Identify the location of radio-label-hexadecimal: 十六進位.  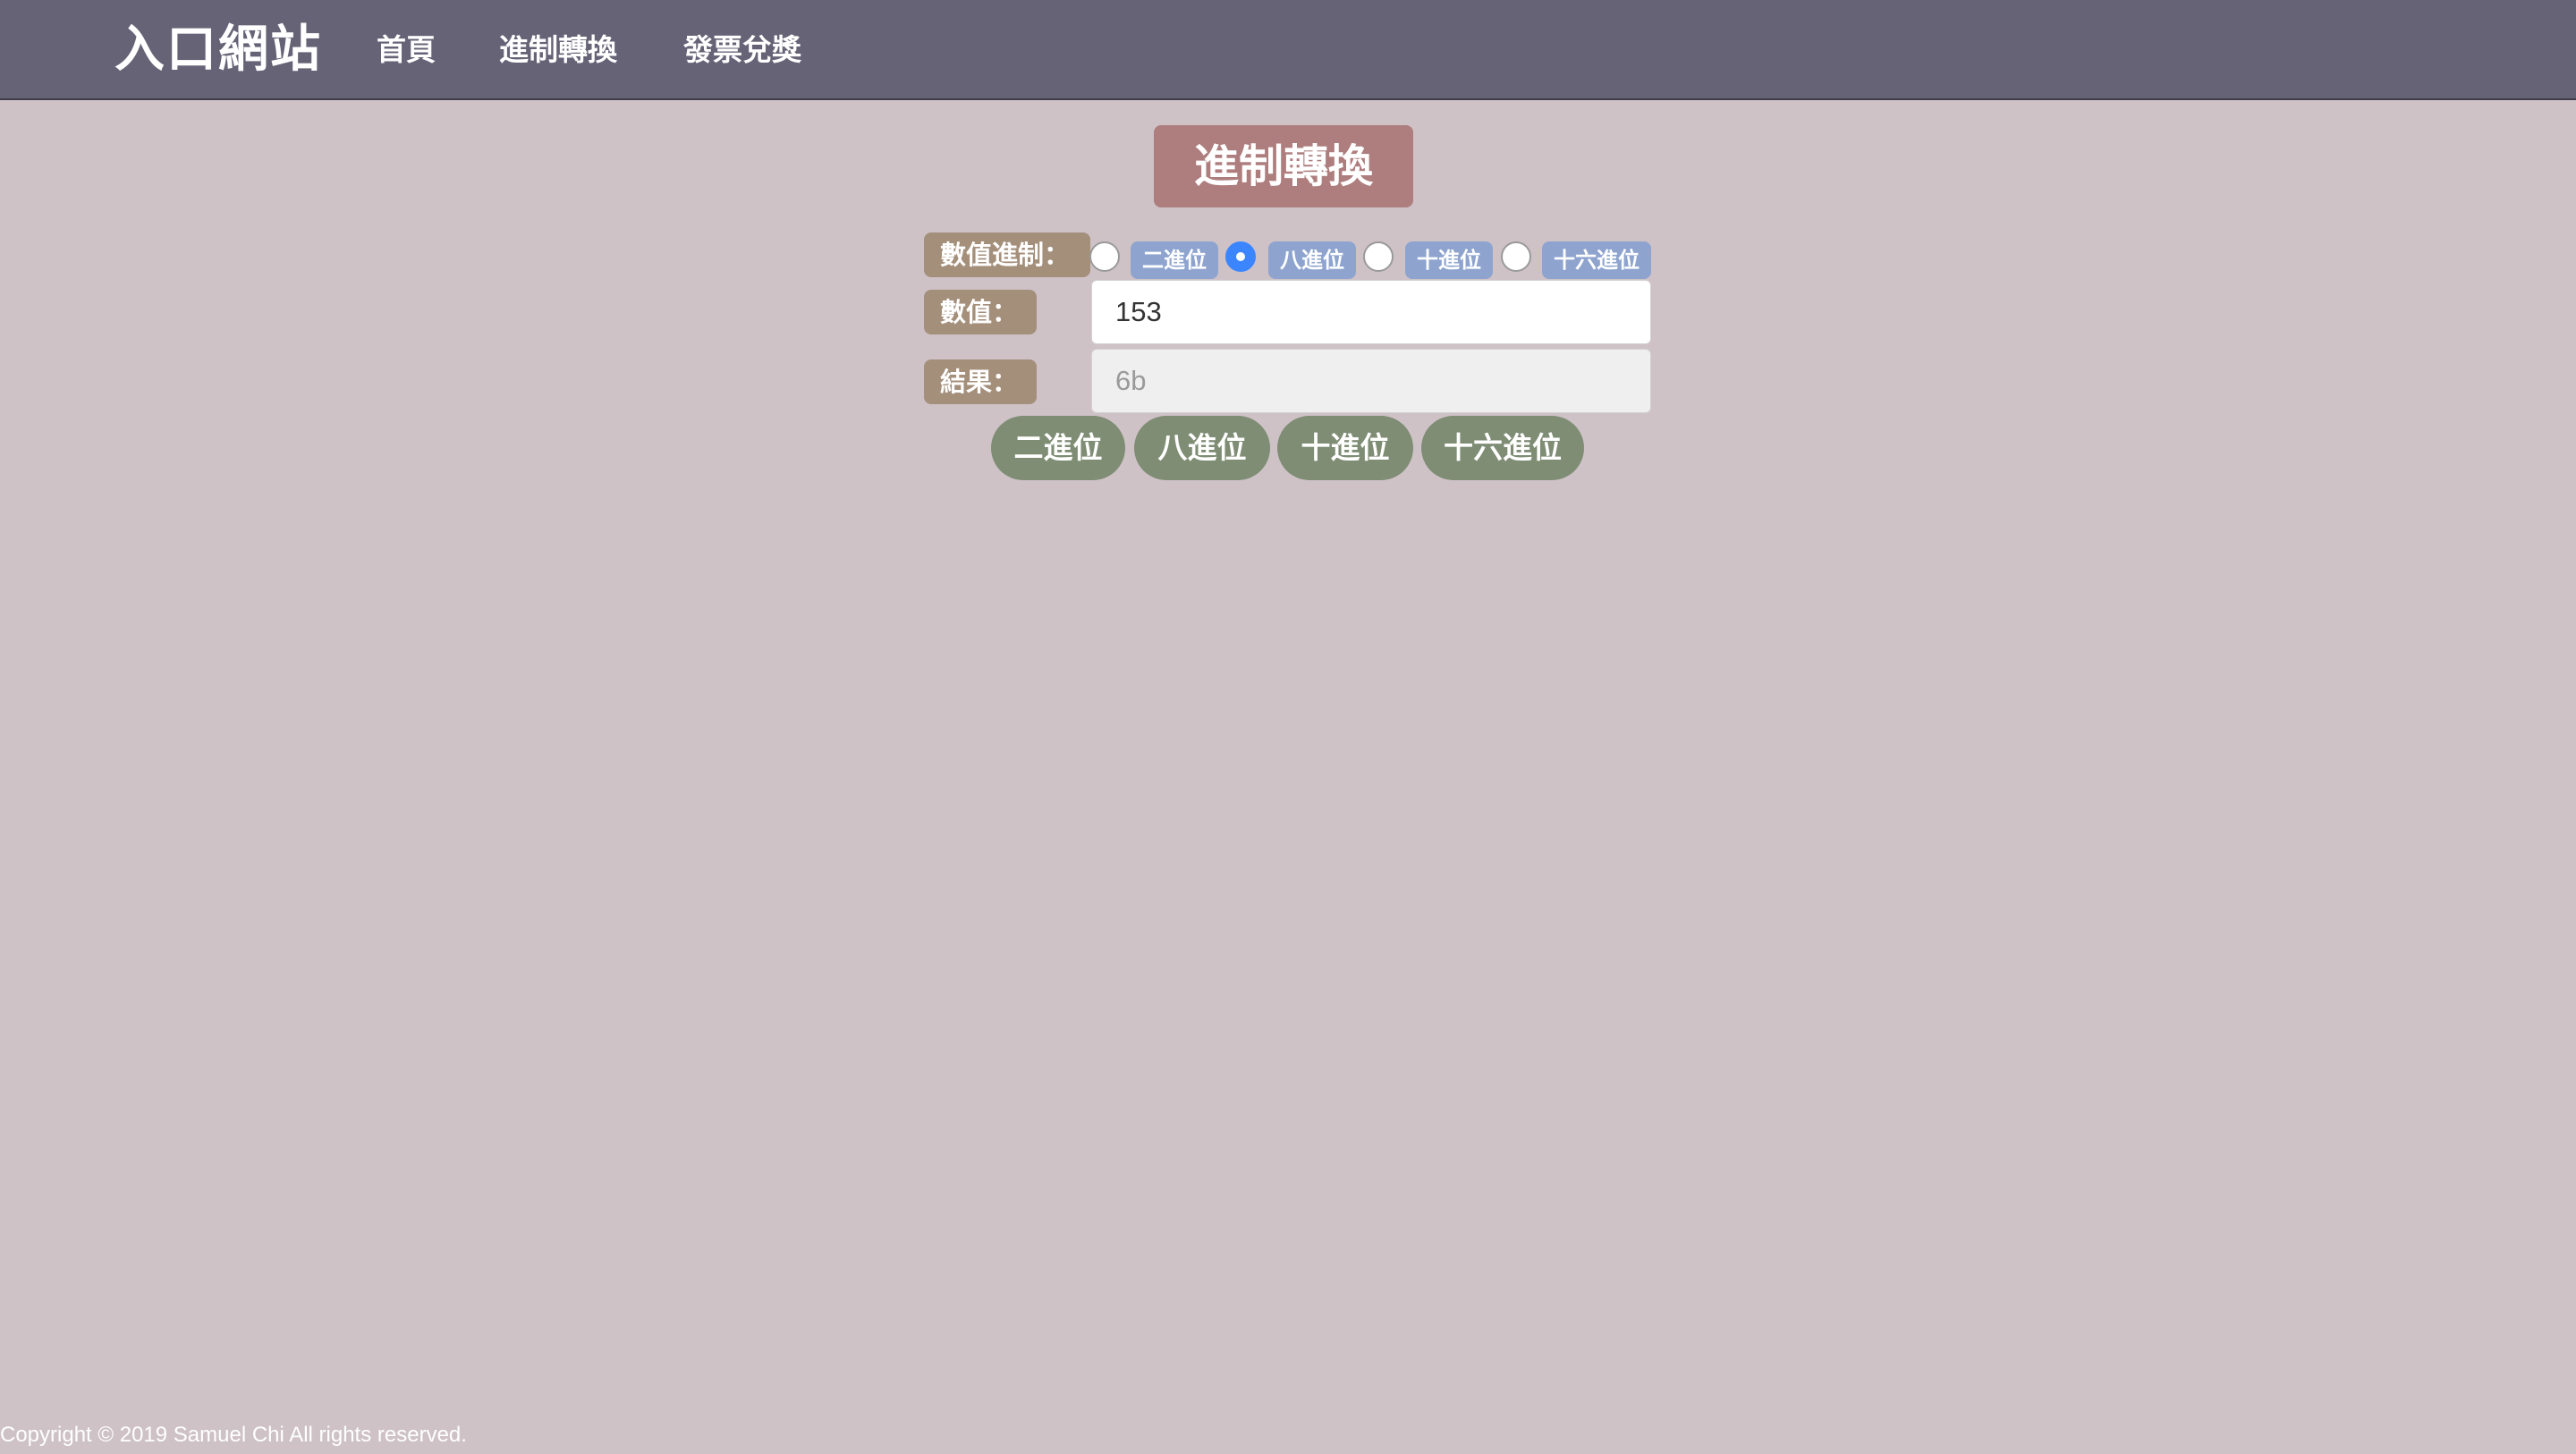
(1596, 260).